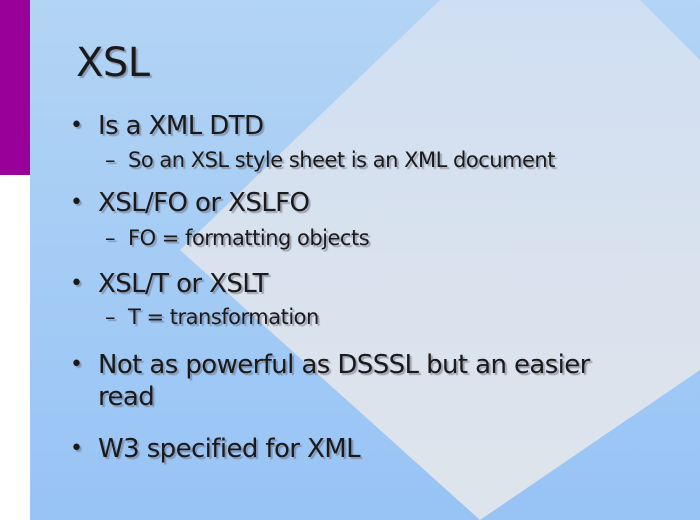 The image size is (700, 520). What do you see at coordinates (183, 284) in the screenshot?
I see `bullet-text: XSL/T or XSLT` at bounding box center [183, 284].